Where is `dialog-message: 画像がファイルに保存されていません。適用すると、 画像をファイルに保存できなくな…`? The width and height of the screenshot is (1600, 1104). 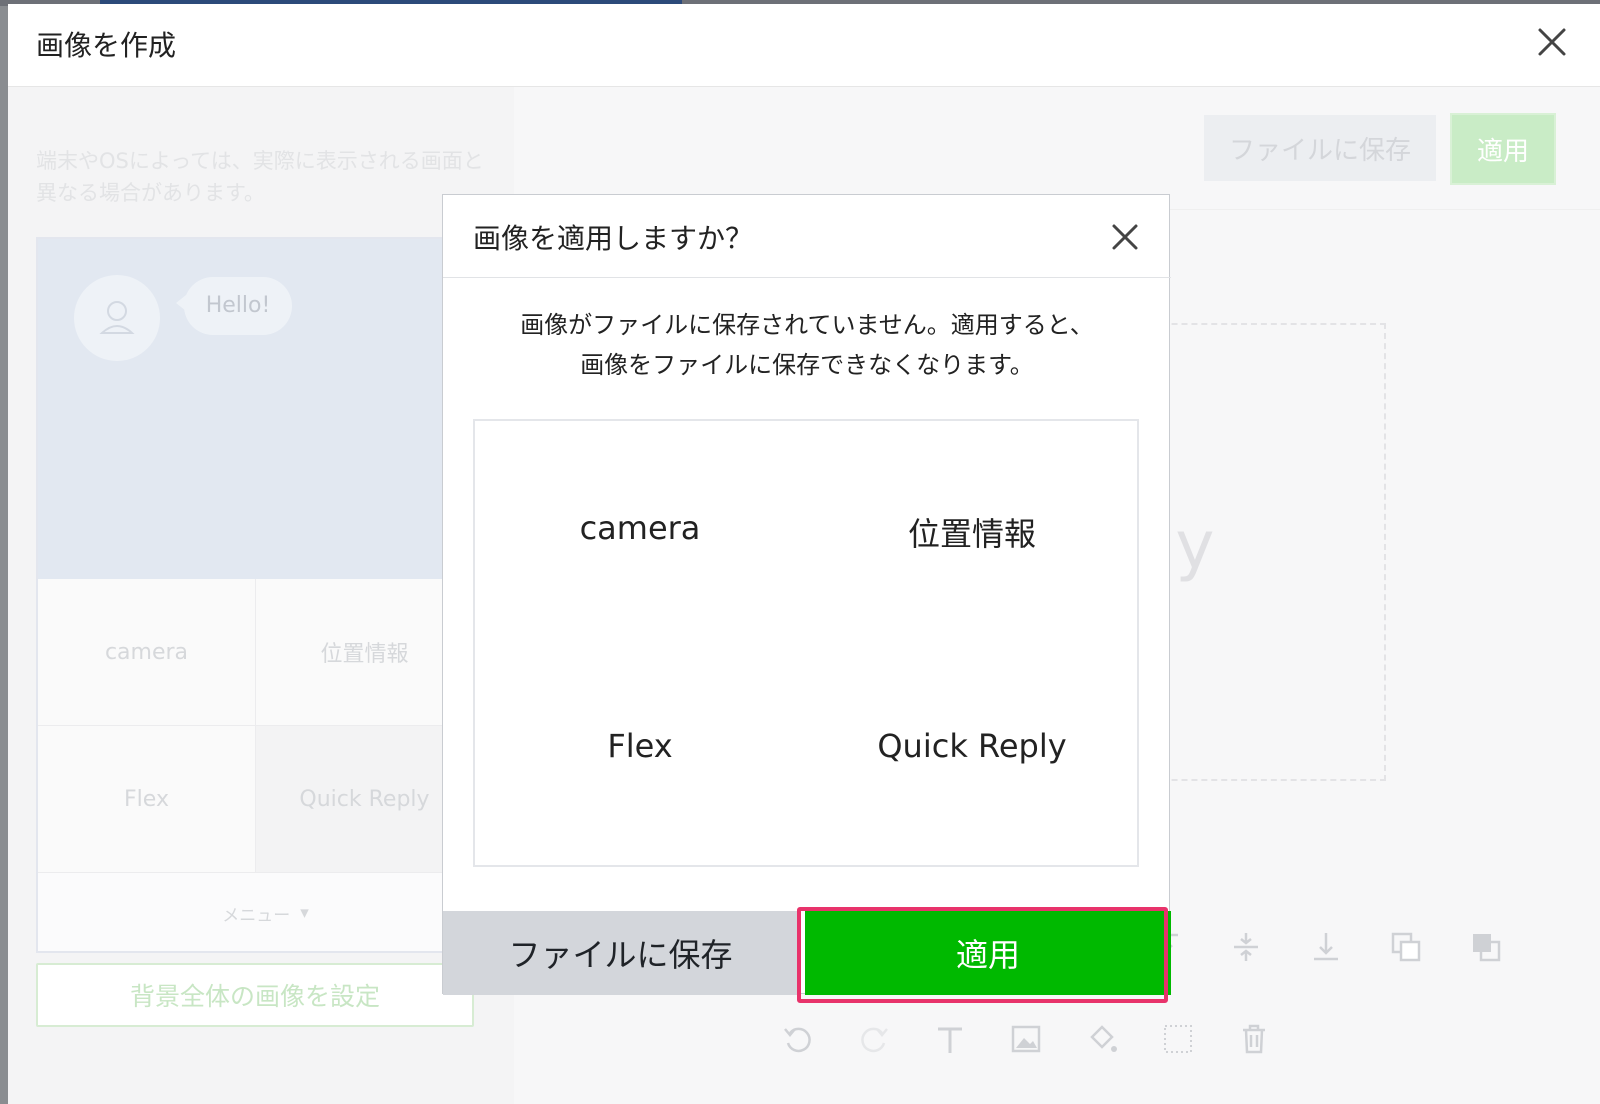
dialog-message: 画像がファイルに保存されていません。適用すると、 画像をファイルに保存できなくな… is located at coordinates (807, 345).